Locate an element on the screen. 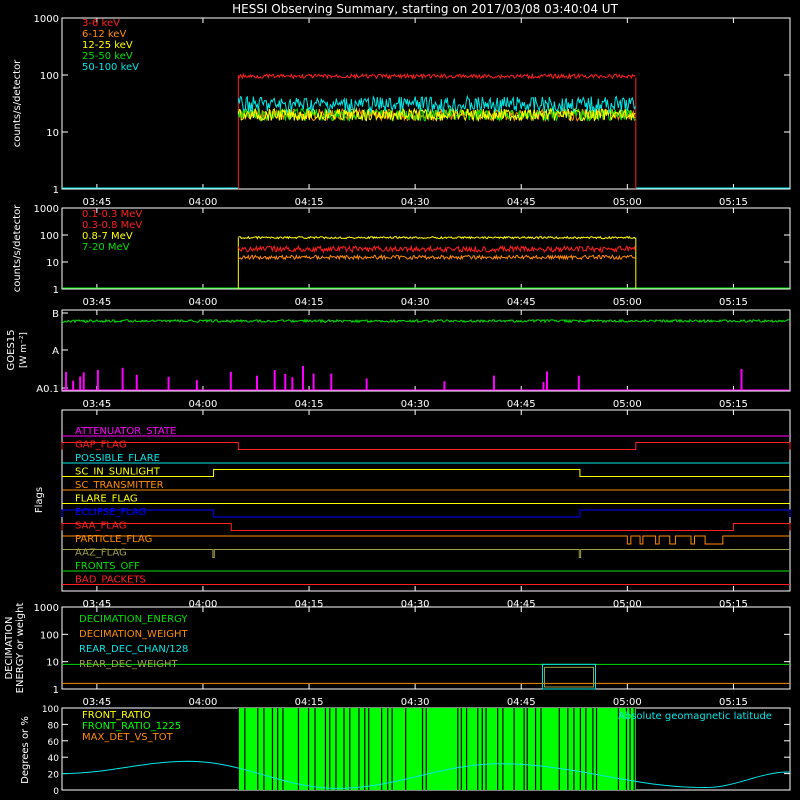  goes-yunit: [W m⁻²] is located at coordinates (24, 350).